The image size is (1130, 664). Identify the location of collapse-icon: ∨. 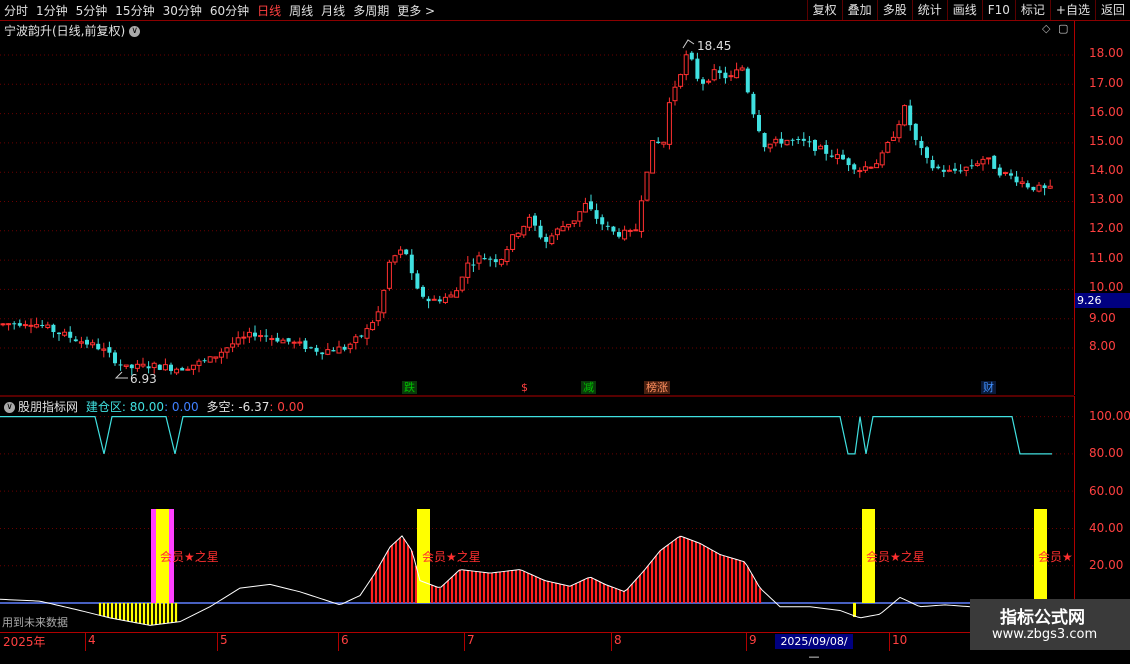
(9, 407).